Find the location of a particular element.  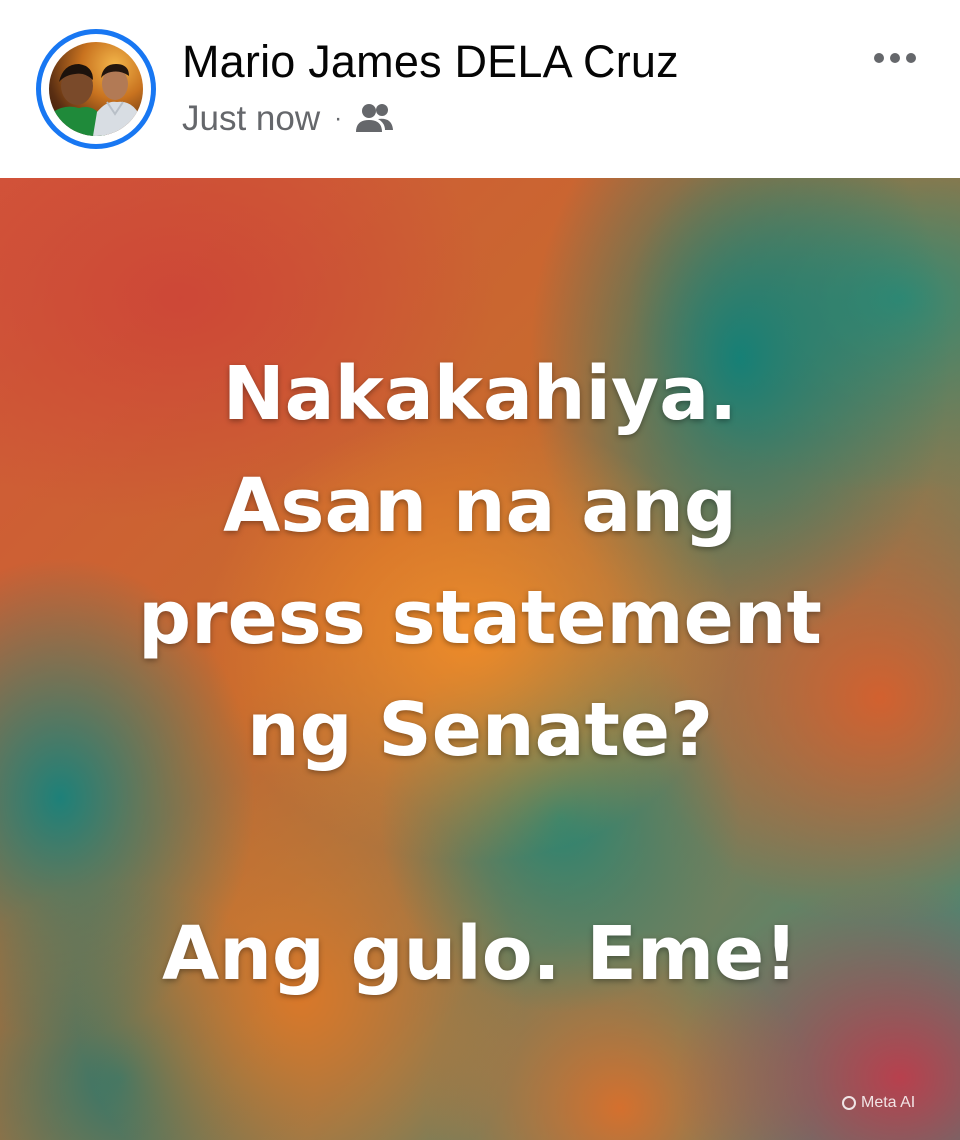

meta-ai-watermark: Meta AI is located at coordinates (878, 1103).